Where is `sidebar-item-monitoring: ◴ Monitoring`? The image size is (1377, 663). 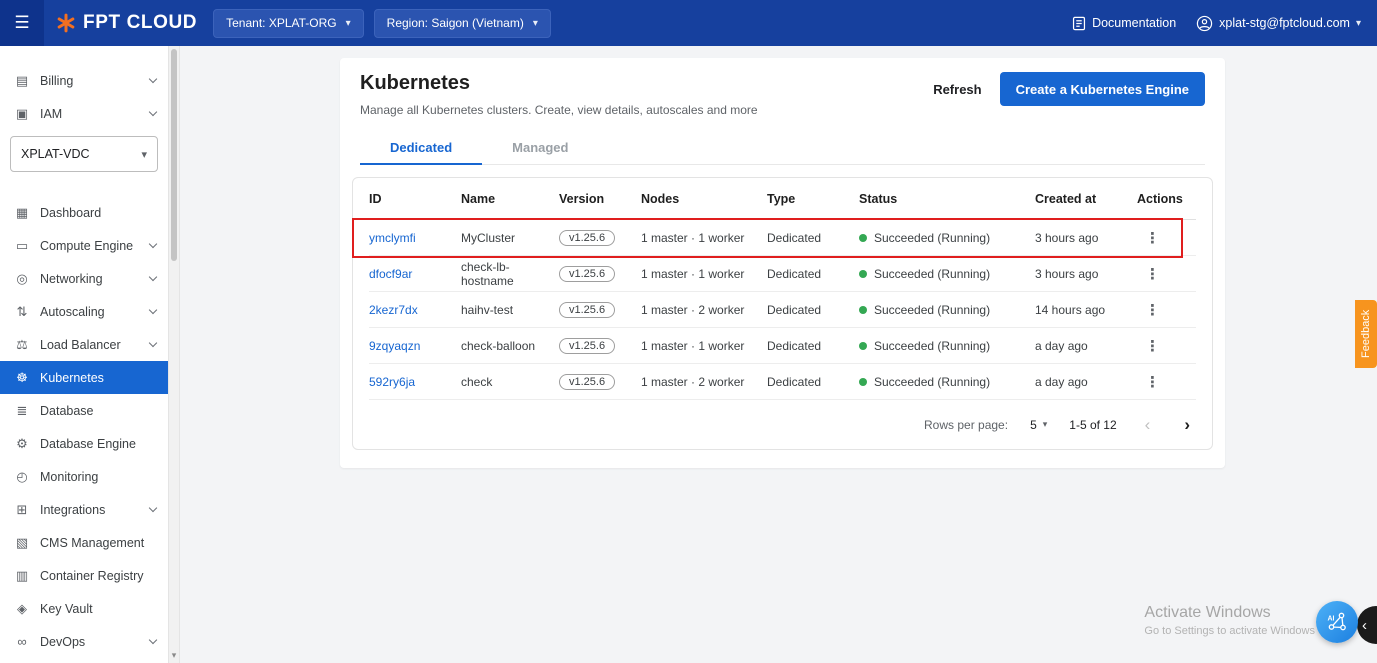
sidebar-item-monitoring: ◴ Monitoring is located at coordinates (84, 476).